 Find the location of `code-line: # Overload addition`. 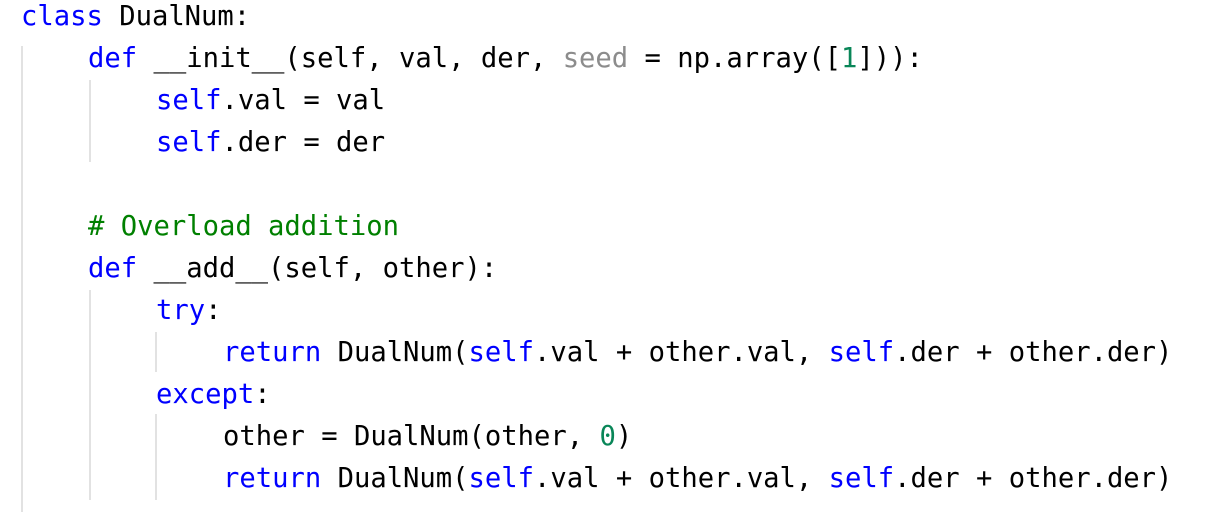

code-line: # Overload addition is located at coordinates (243, 227).